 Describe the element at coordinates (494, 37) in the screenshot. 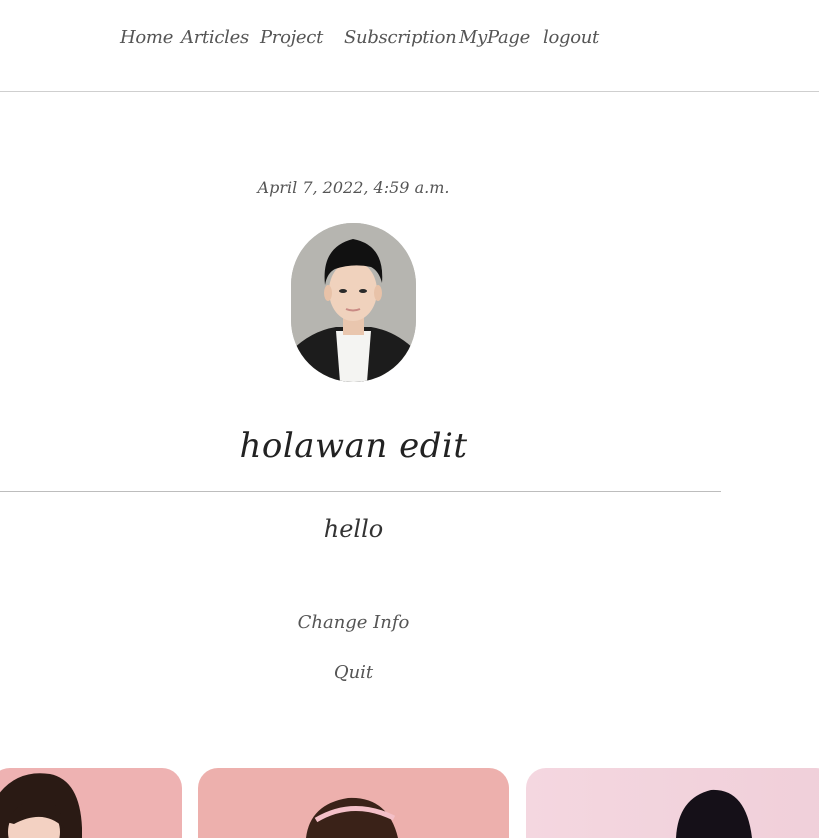

I see `nav-mypage-link: MyPage` at that location.